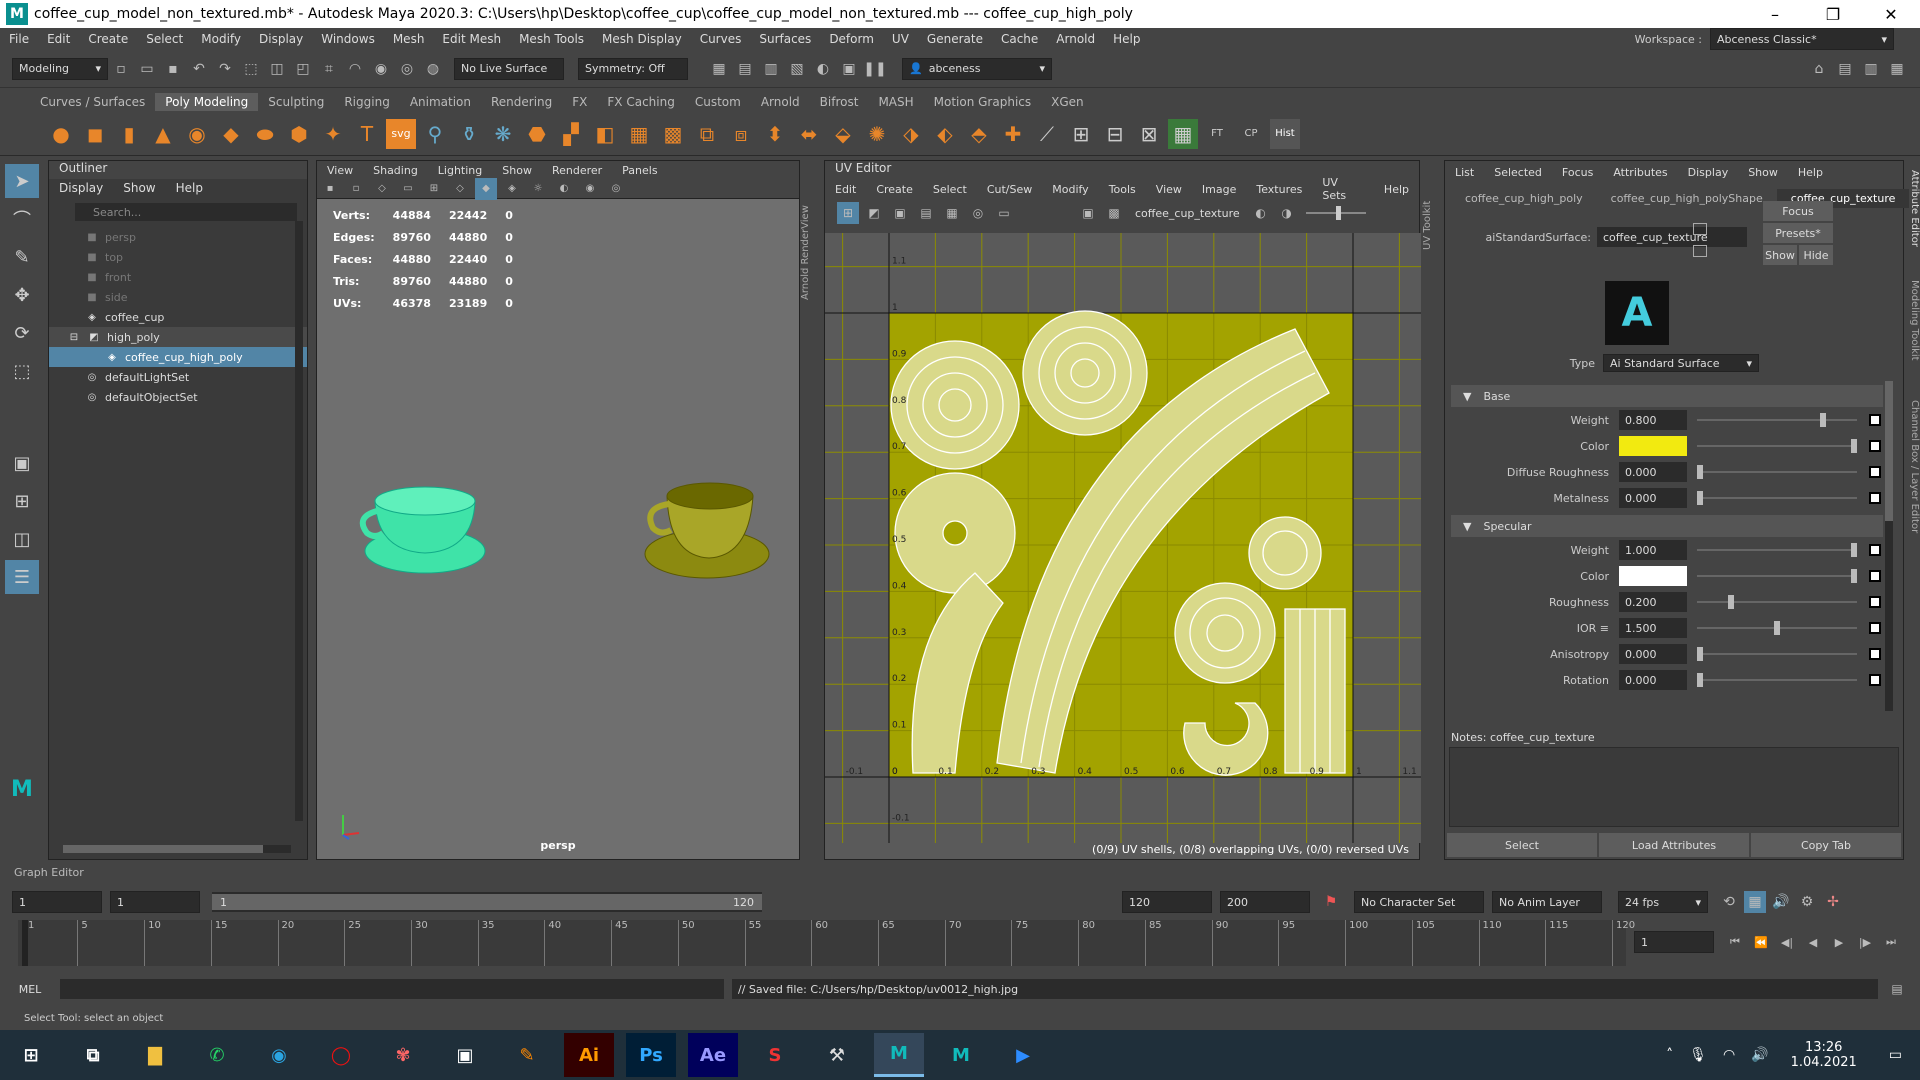 This screenshot has width=1920, height=1080. Describe the element at coordinates (1219, 189) in the screenshot. I see `uv-menu-image: Image` at that location.